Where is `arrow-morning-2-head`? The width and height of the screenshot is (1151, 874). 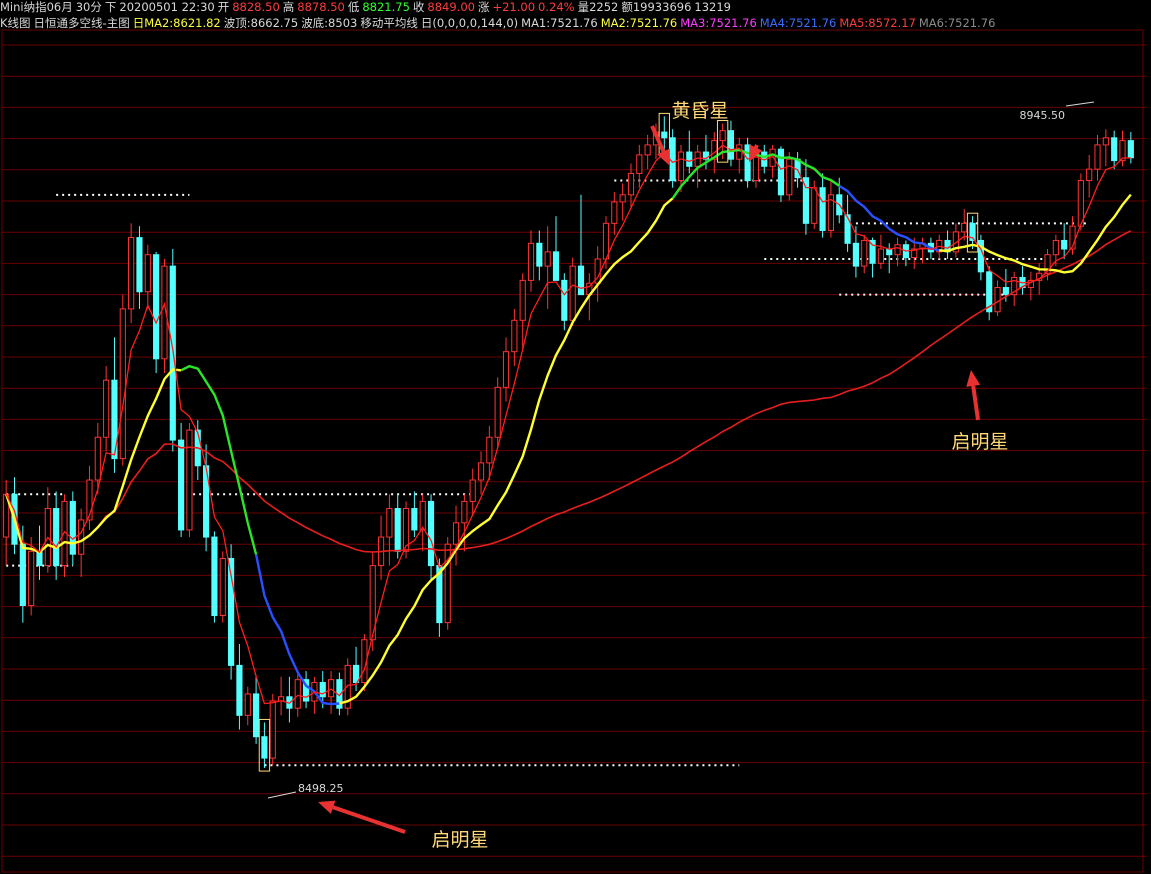
arrow-morning-2-head is located at coordinates (973, 378).